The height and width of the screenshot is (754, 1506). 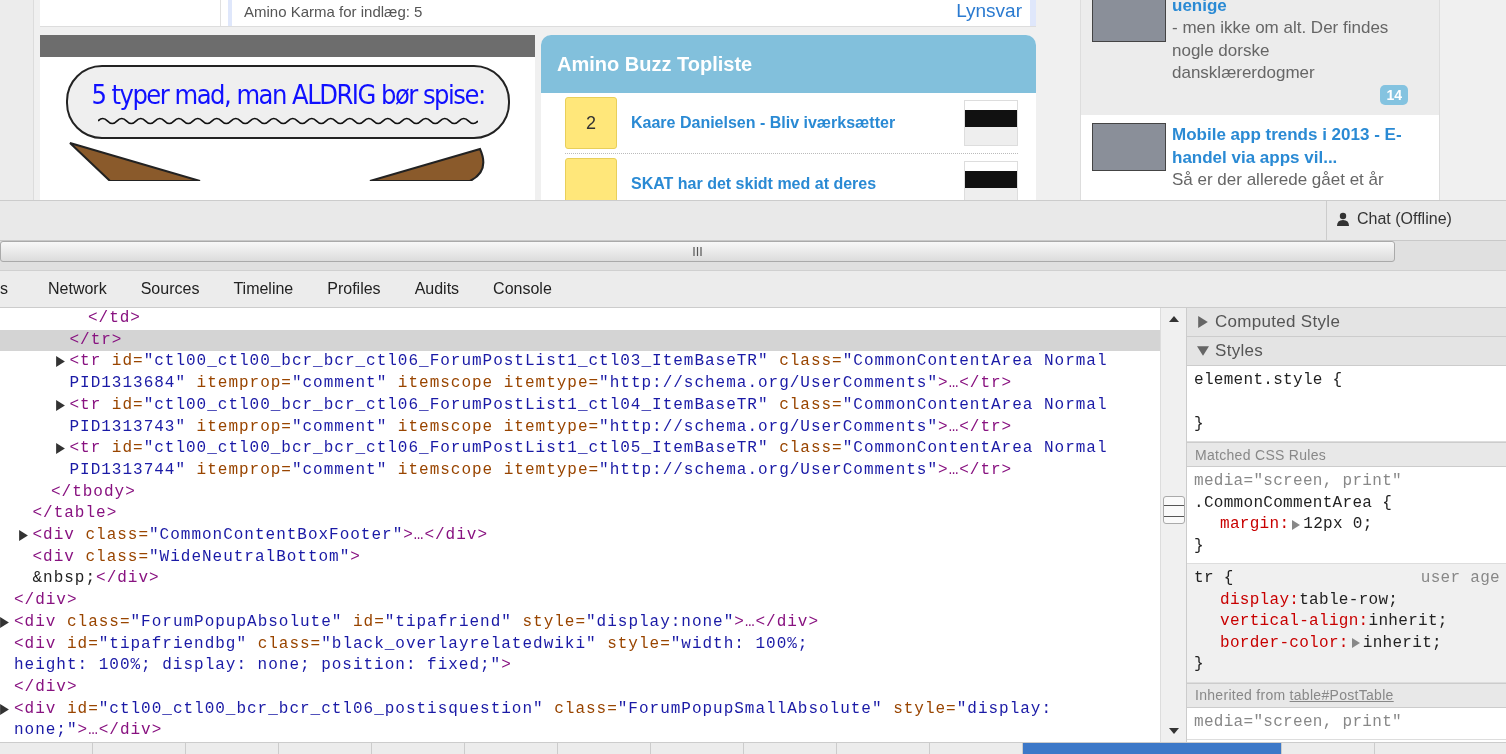 What do you see at coordinates (1173, 319) in the screenshot?
I see `scroll-up-icon` at bounding box center [1173, 319].